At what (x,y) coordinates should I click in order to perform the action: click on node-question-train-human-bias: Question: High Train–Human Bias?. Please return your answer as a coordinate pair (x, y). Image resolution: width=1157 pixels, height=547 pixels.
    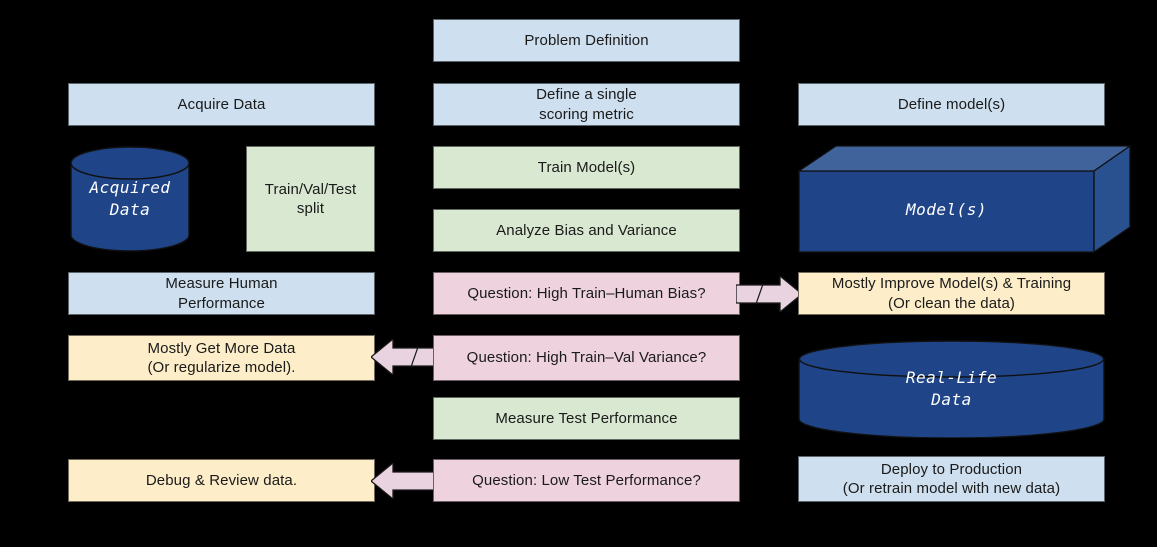
    Looking at the image, I should click on (586, 293).